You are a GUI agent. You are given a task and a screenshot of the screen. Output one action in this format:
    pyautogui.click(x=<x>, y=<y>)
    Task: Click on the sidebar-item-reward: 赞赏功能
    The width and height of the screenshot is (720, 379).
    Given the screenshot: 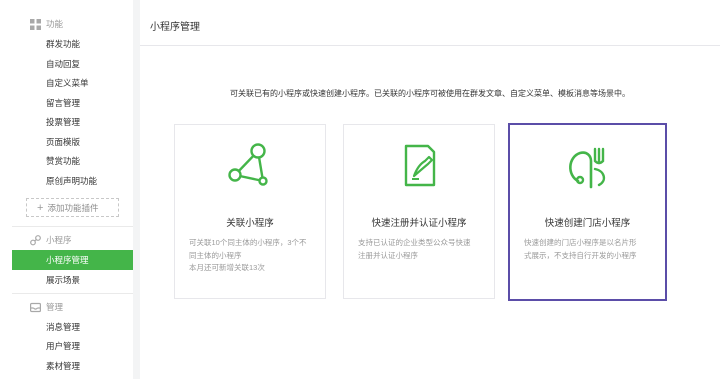 What is the action you would take?
    pyautogui.click(x=72, y=161)
    